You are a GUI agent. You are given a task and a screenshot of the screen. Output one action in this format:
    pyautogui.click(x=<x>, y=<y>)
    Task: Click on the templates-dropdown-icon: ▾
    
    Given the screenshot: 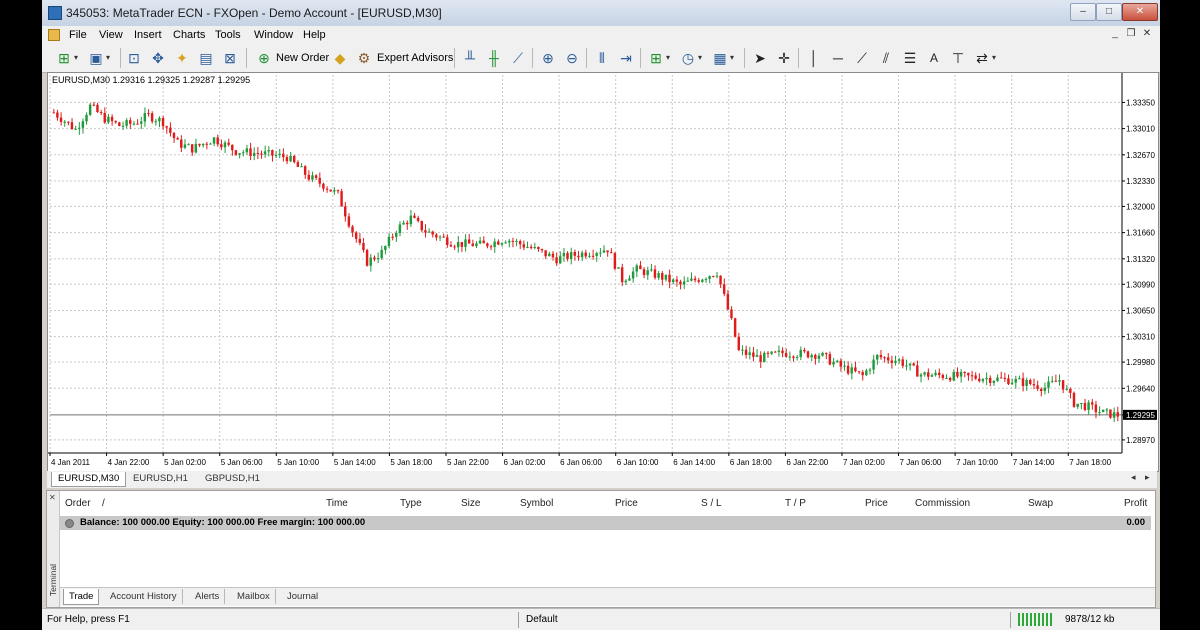 What is the action you would take?
    pyautogui.click(x=732, y=58)
    